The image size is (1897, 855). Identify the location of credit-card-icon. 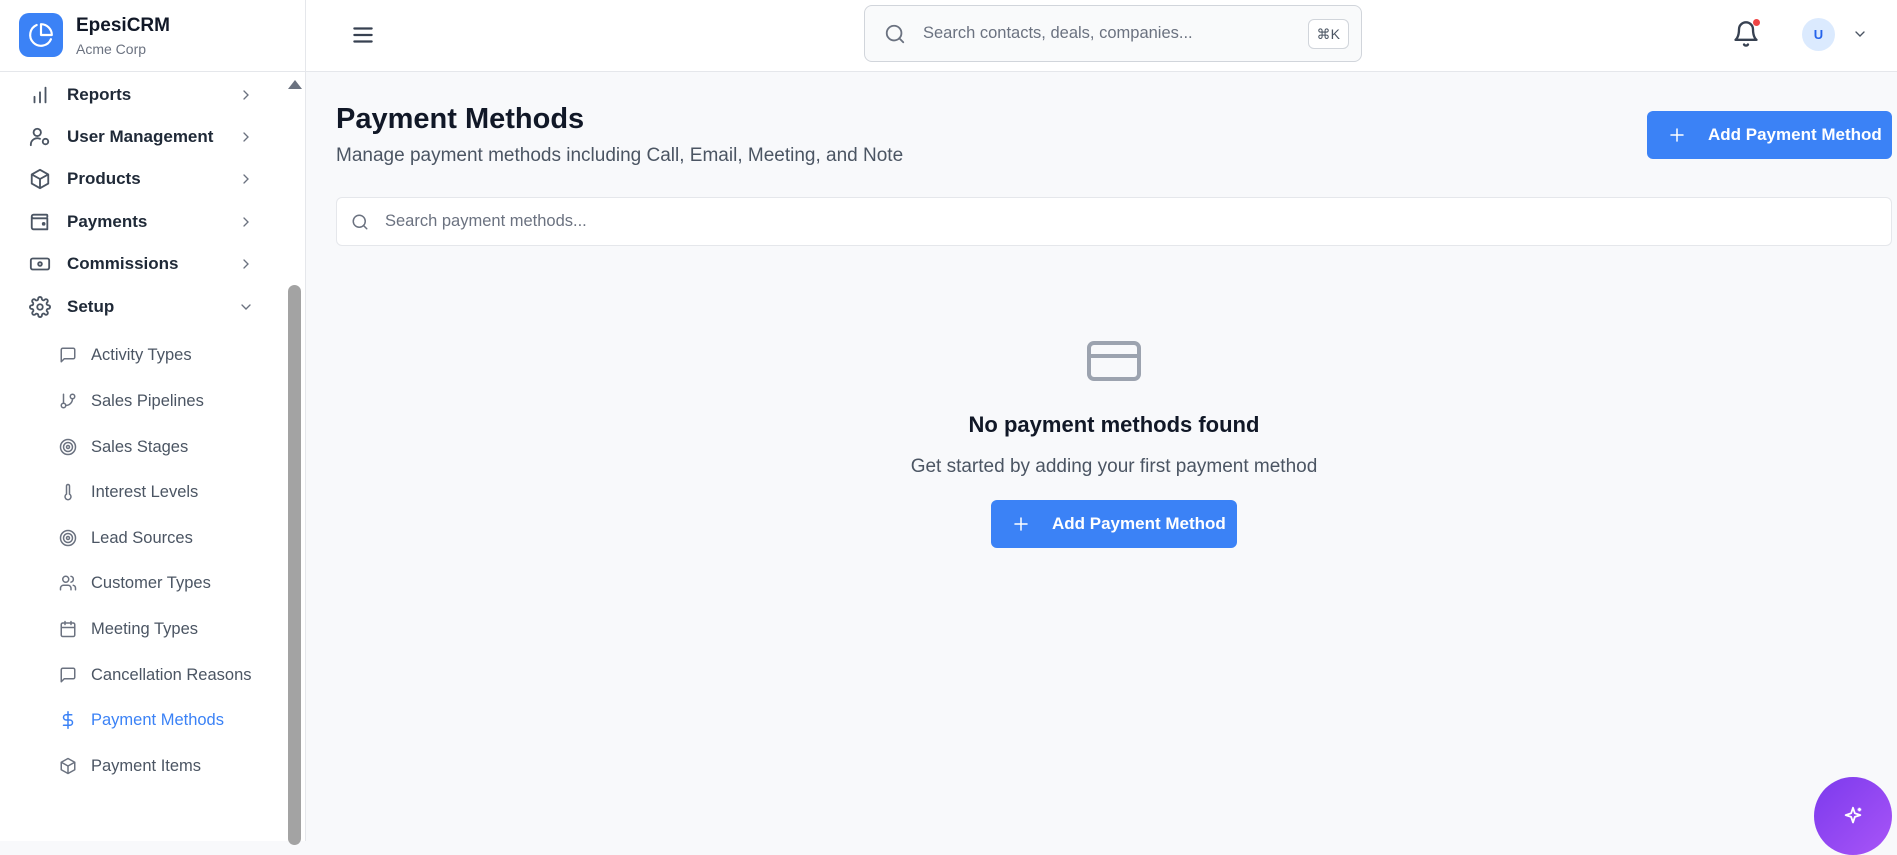
(1114, 361).